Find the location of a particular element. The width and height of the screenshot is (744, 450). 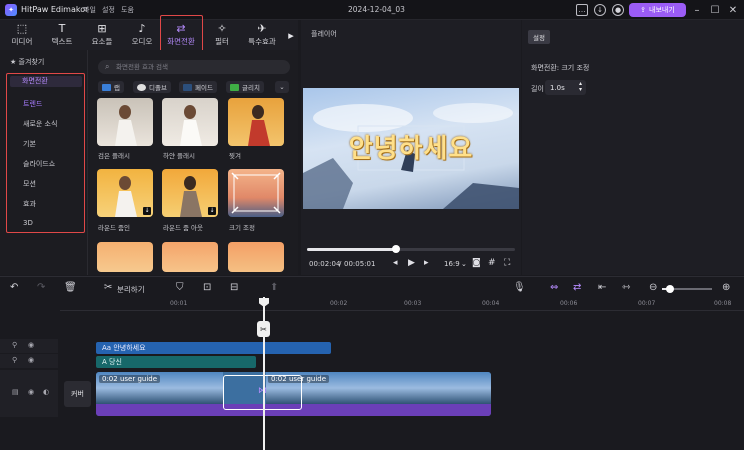

magnet-icon: ⇄ is located at coordinates (577, 287).